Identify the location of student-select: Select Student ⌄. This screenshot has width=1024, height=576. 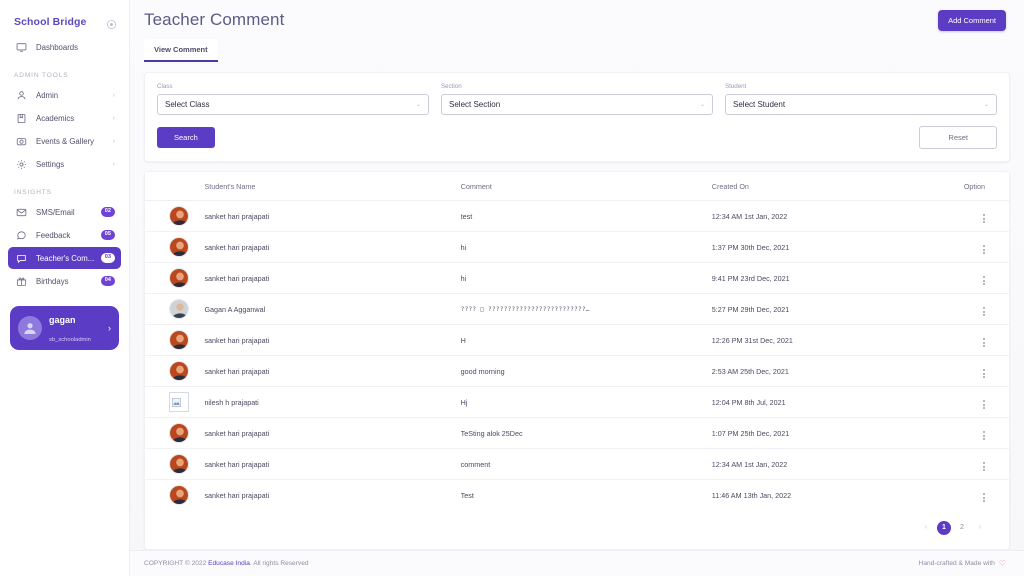
(861, 104).